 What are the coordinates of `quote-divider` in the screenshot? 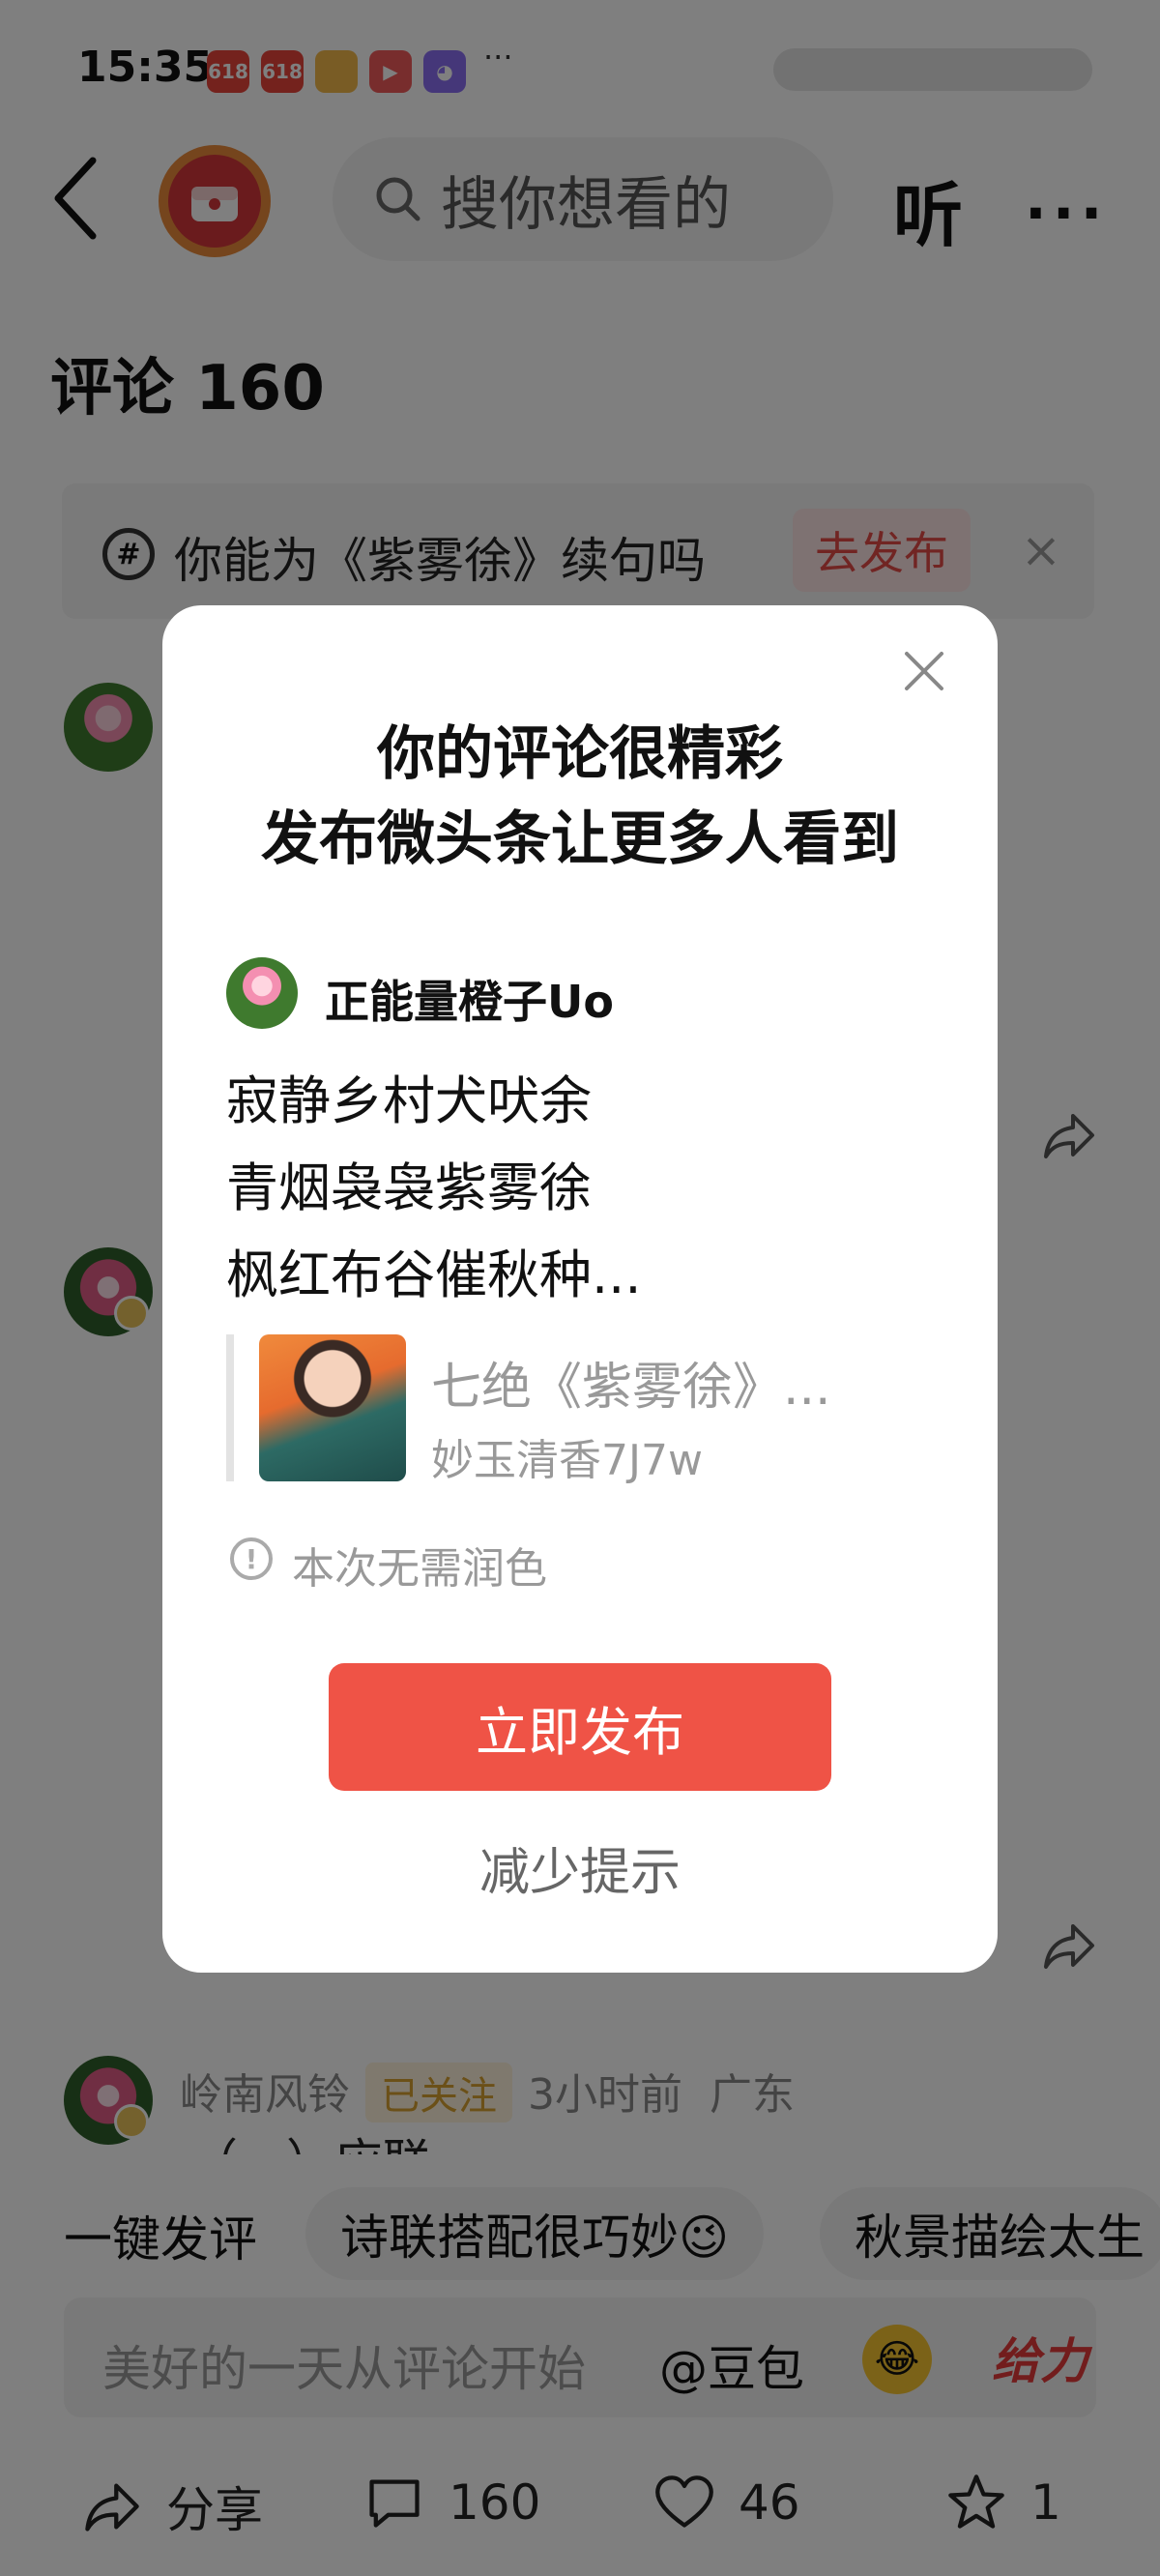 It's located at (230, 1407).